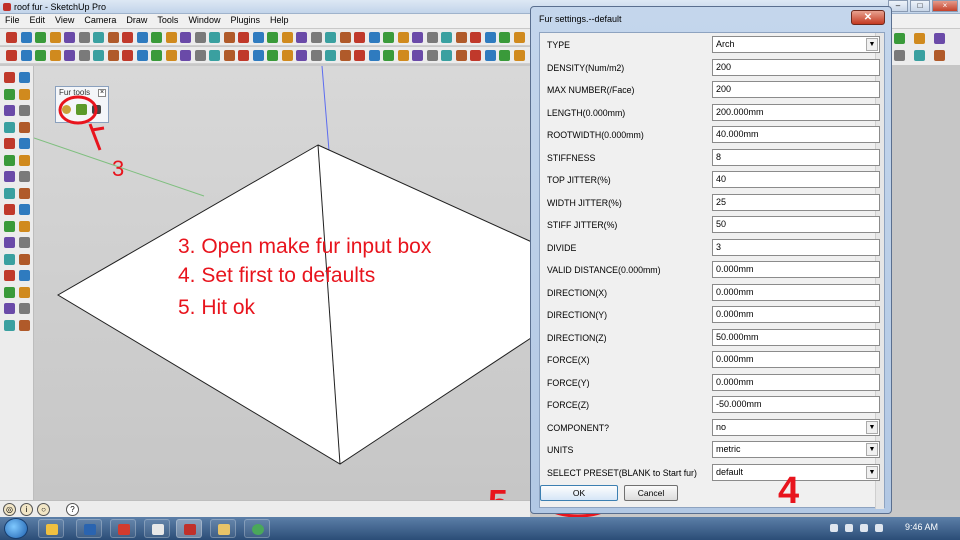 This screenshot has width=960, height=540. I want to click on menu-camera: Camera, so click(100, 21).